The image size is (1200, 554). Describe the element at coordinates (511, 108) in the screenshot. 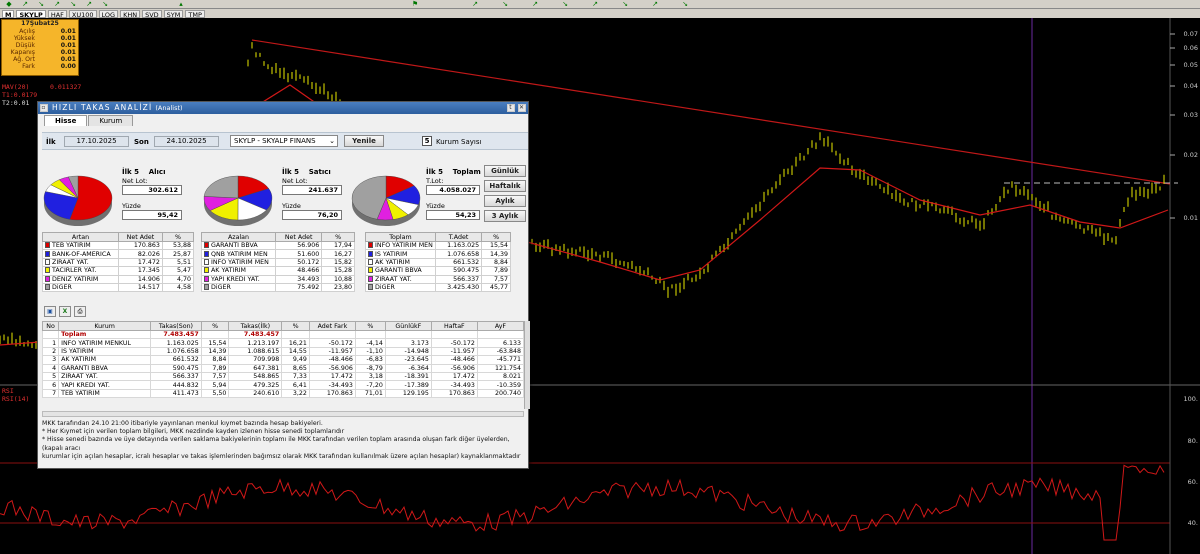

I see `twitter-icon: t` at that location.